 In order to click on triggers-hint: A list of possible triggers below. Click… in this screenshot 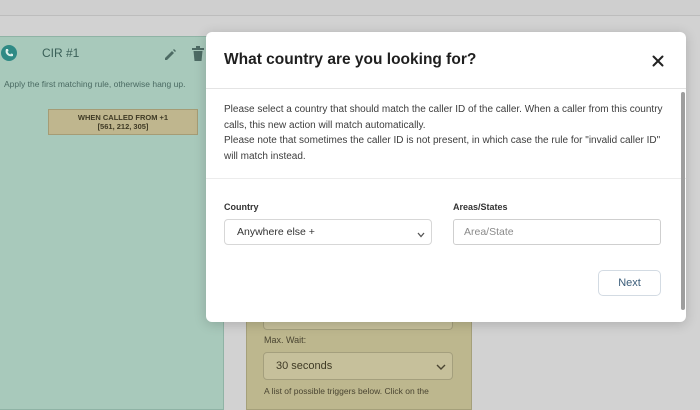, I will do `click(346, 391)`.